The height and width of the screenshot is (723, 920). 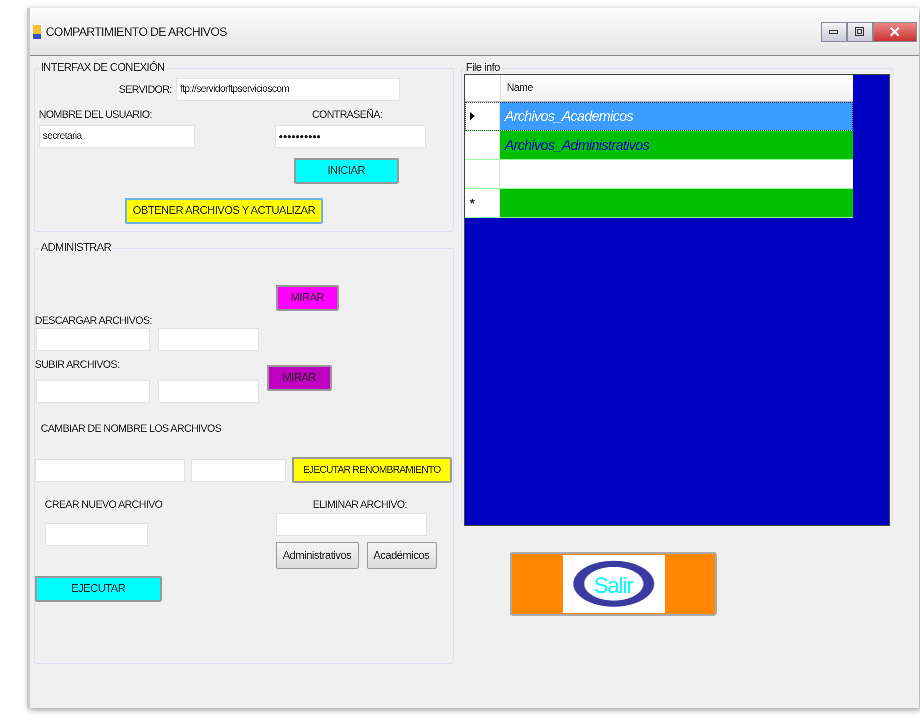 I want to click on grid-row: Archivos_Administrativos, so click(x=659, y=145).